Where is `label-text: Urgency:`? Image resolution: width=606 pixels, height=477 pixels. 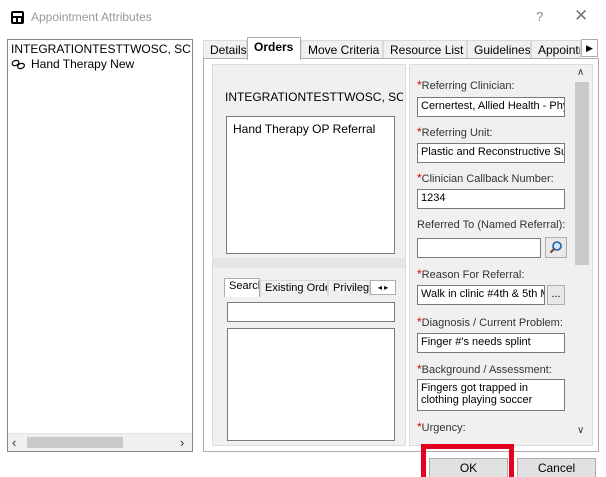
label-text: Urgency: is located at coordinates (443, 428).